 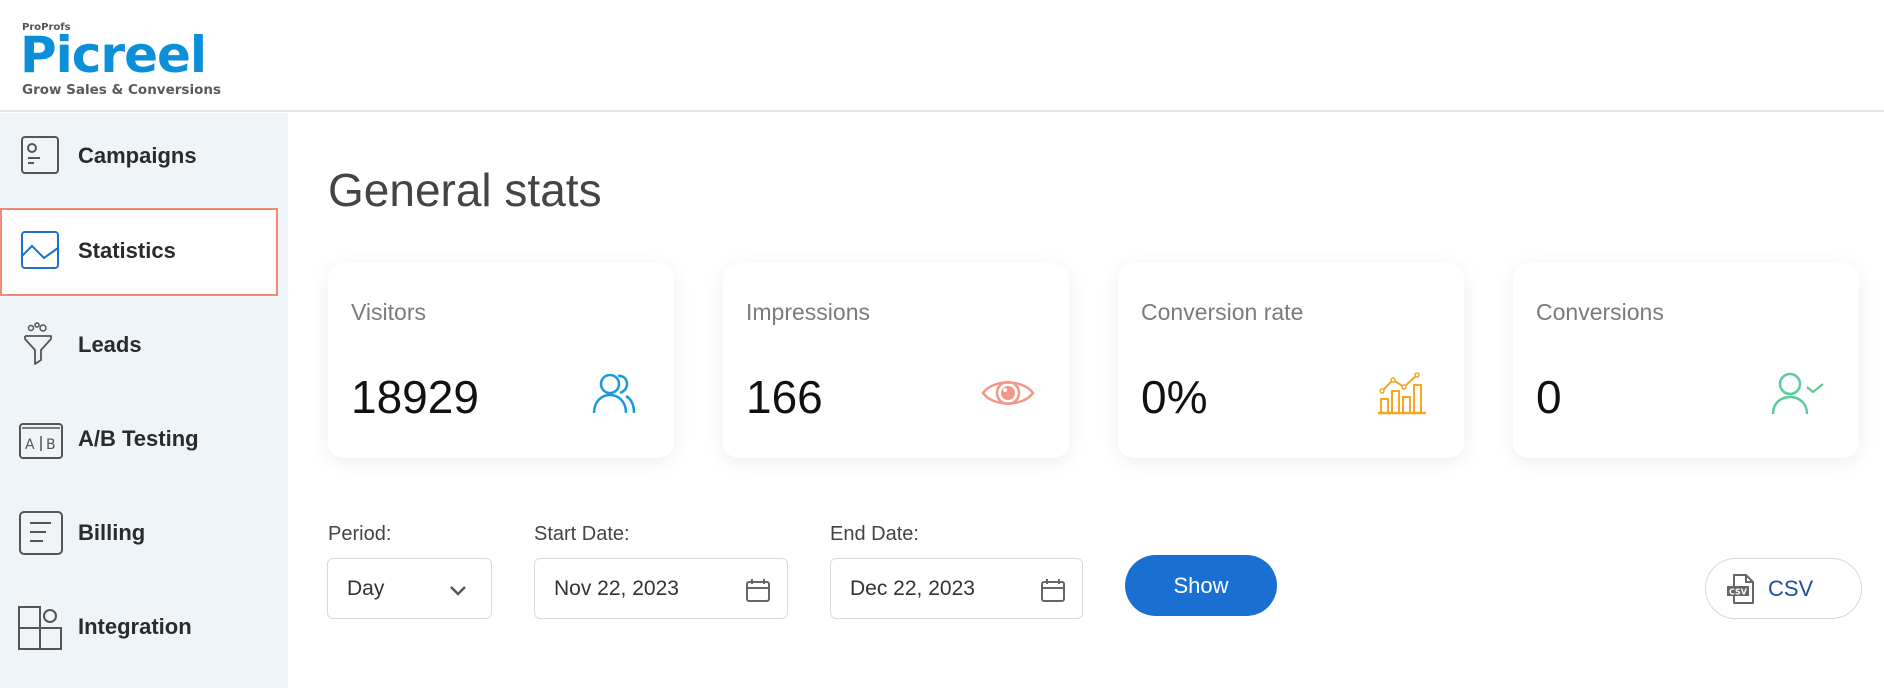 What do you see at coordinates (614, 393) in the screenshot?
I see `users-icon` at bounding box center [614, 393].